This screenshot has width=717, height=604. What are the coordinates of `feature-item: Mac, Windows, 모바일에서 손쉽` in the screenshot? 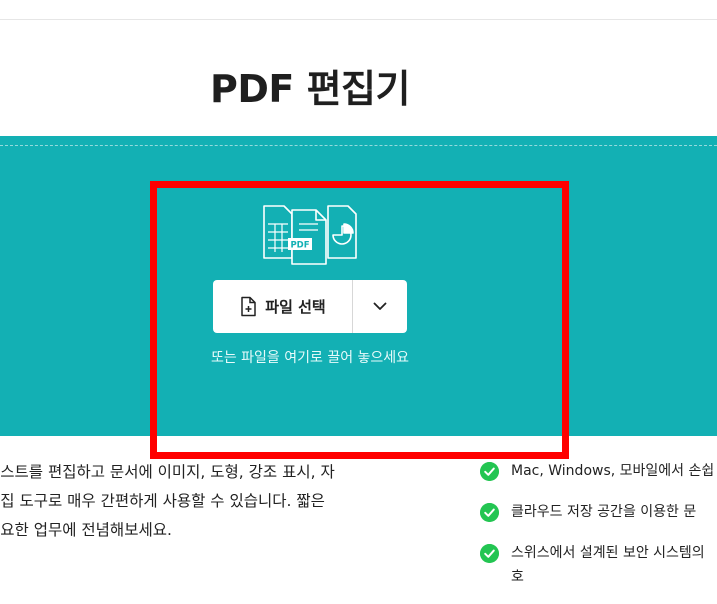 It's located at (598, 471).